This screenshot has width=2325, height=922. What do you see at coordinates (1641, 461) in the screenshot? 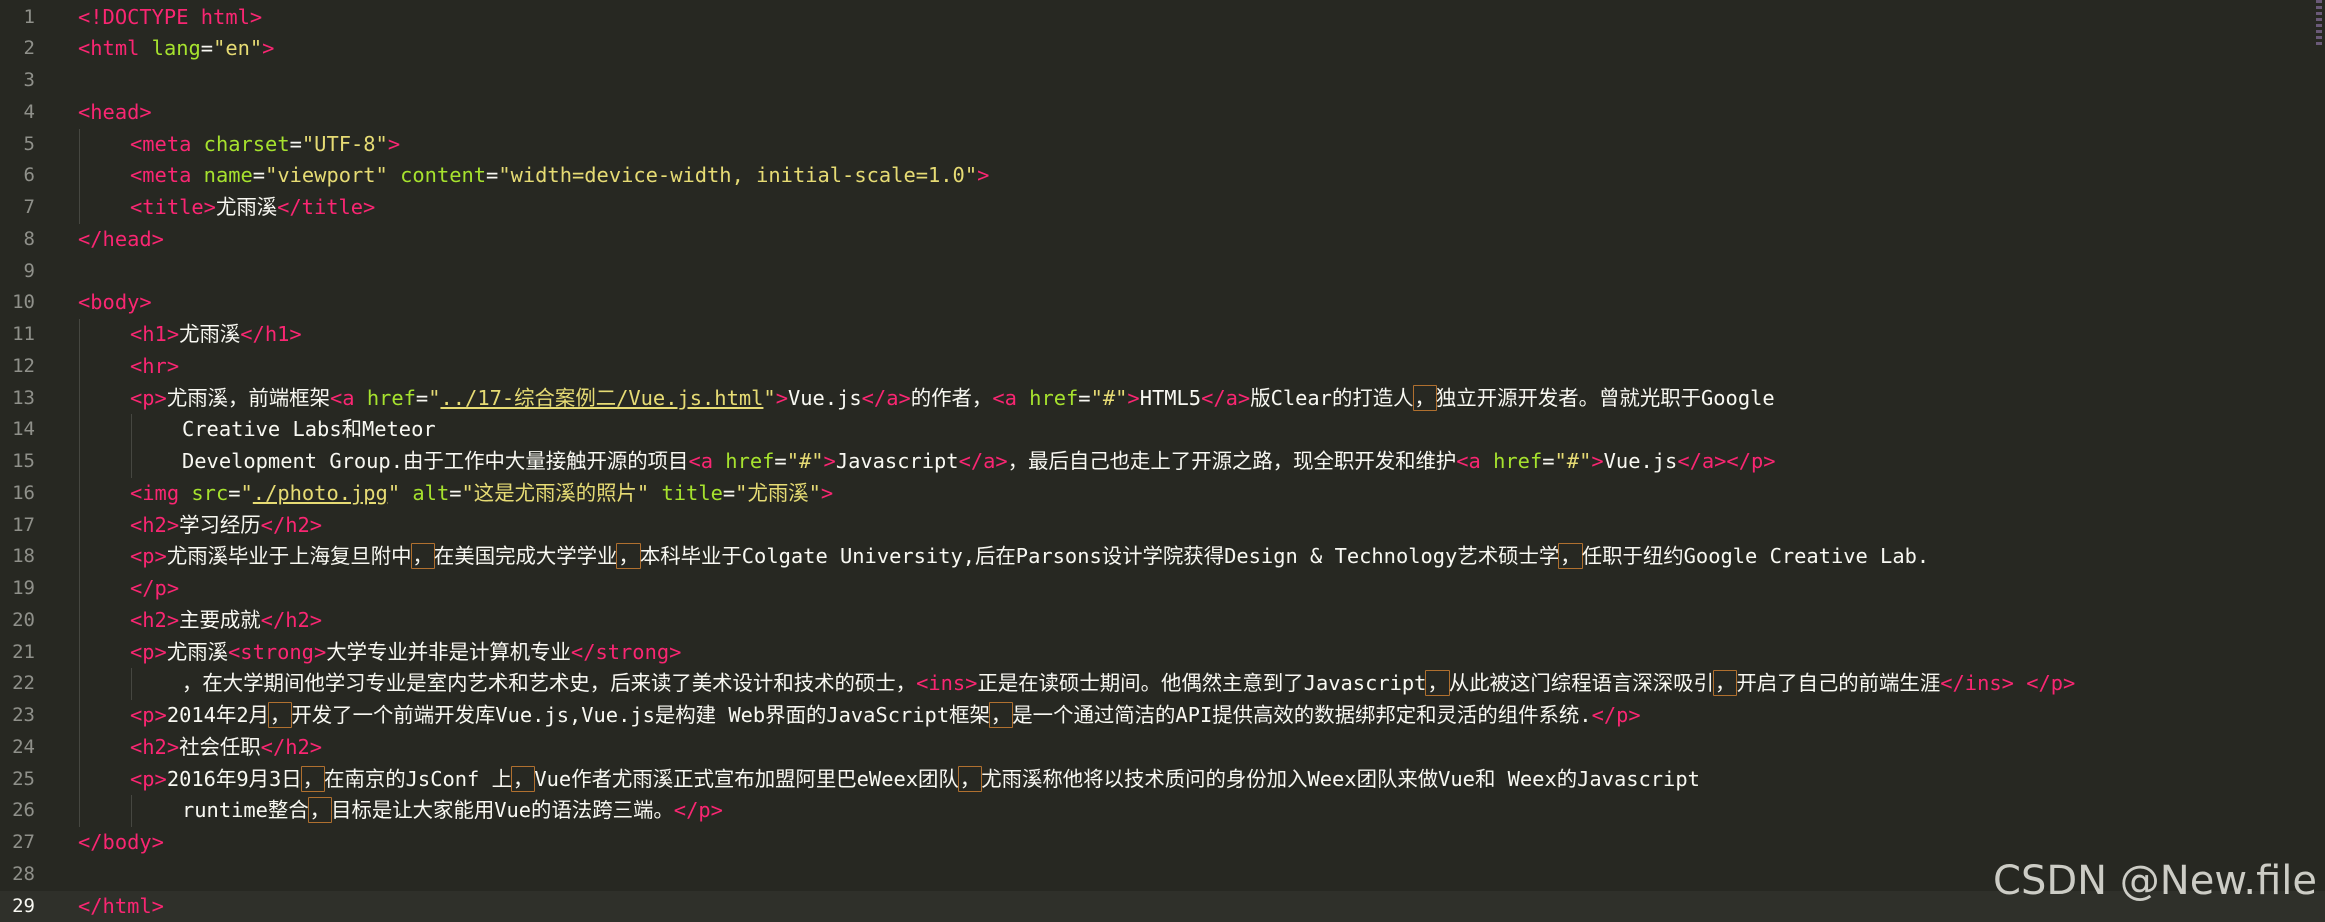
I see `text-token: Vue.js` at bounding box center [1641, 461].